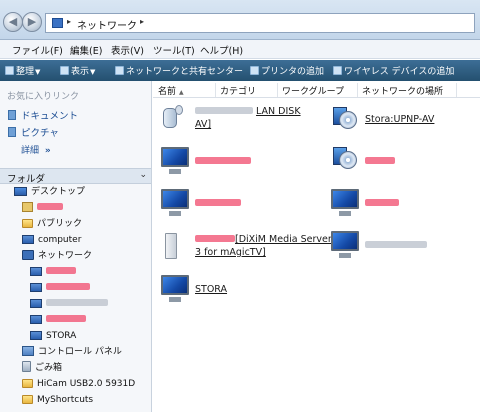 The height and width of the screenshot is (412, 480). Describe the element at coordinates (402, 90) in the screenshot. I see `column-header-network-location: ネットワークの場所` at that location.